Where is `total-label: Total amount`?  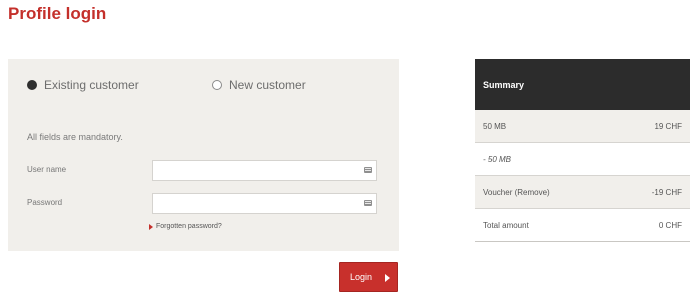
total-label: Total amount is located at coordinates (506, 225).